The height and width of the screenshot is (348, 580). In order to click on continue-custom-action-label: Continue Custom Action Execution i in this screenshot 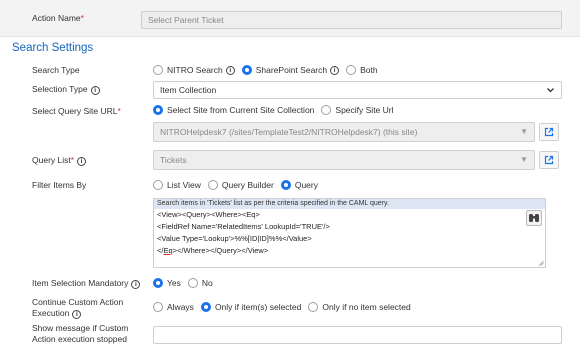, I will do `click(77, 308)`.